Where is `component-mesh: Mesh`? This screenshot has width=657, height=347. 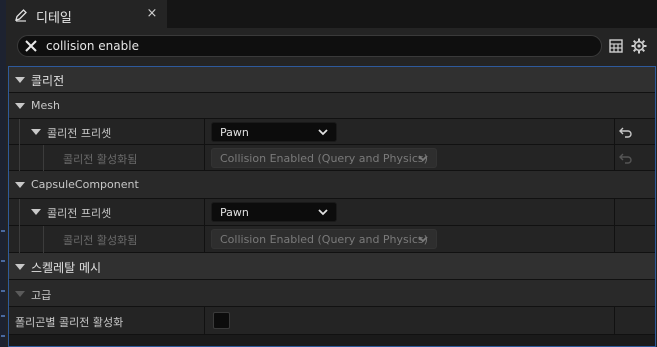 component-mesh: Mesh is located at coordinates (332, 106).